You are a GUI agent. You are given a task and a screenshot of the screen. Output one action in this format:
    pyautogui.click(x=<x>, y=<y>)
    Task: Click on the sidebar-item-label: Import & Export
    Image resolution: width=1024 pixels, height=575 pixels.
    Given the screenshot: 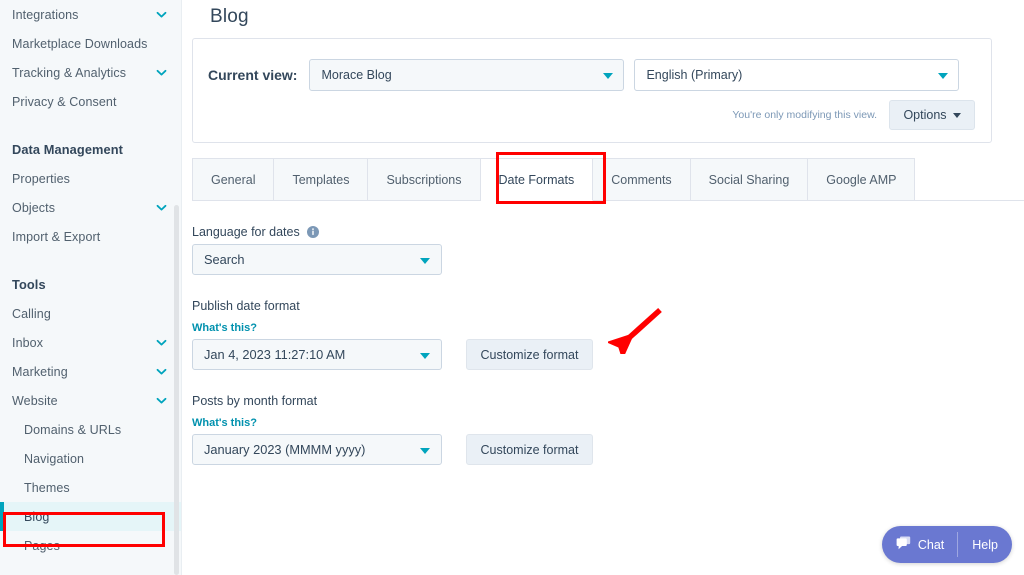 What is the action you would take?
    pyautogui.click(x=56, y=236)
    